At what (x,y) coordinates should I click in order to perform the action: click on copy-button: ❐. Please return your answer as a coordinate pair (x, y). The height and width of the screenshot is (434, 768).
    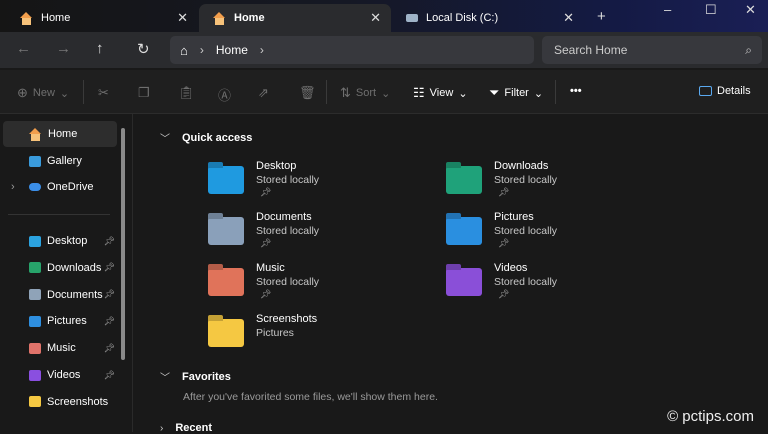
    Looking at the image, I should click on (144, 93).